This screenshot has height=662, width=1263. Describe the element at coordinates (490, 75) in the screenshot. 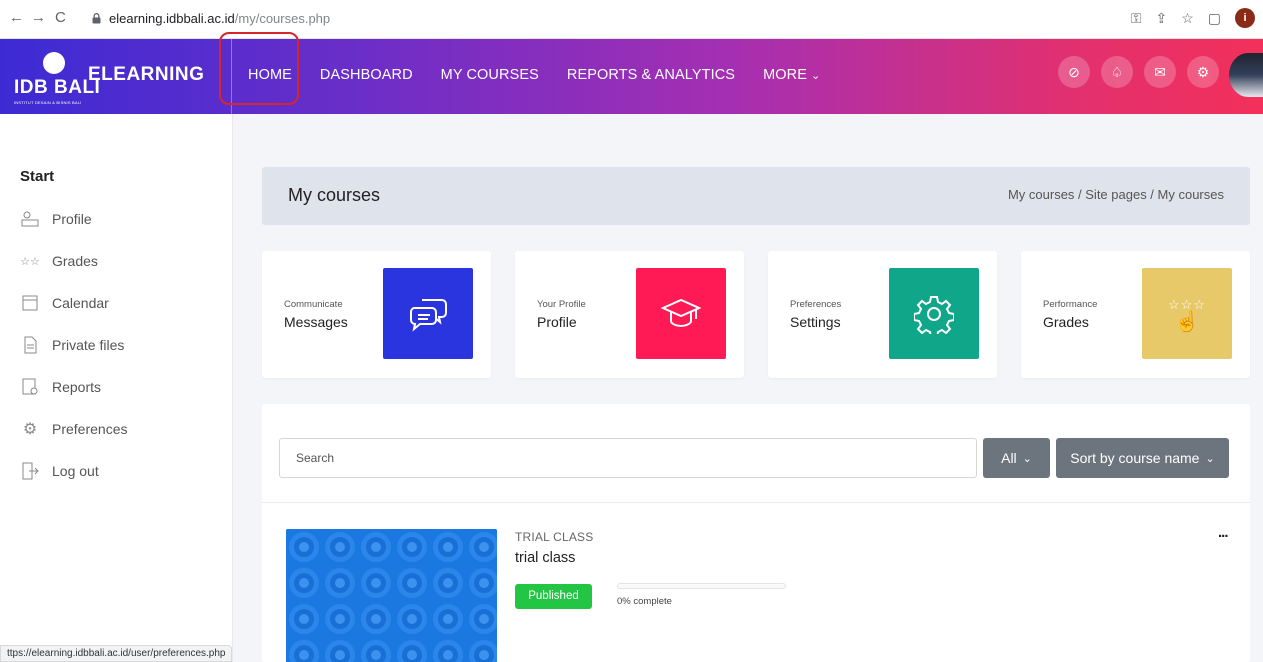

I see `menu-my-courses: MY COURSES` at that location.